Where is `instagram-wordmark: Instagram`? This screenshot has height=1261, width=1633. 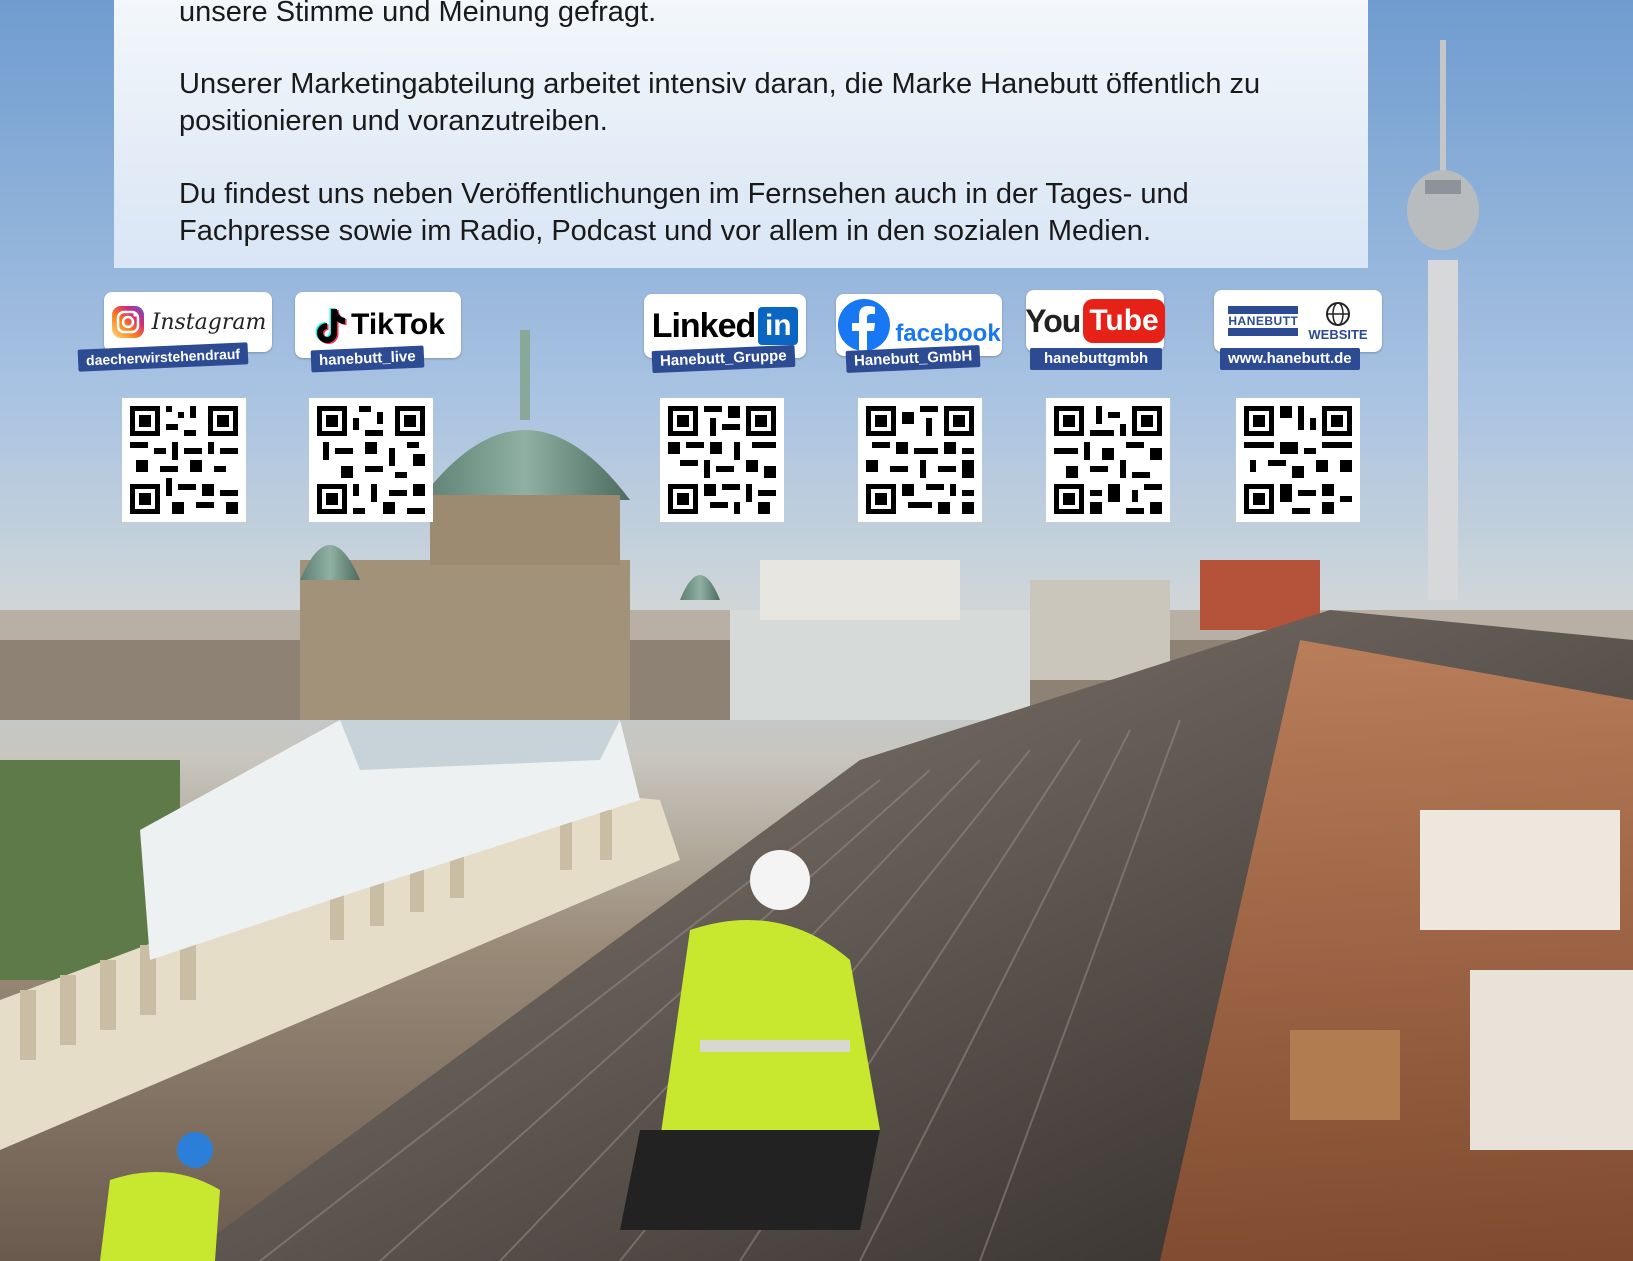 instagram-wordmark: Instagram is located at coordinates (209, 322).